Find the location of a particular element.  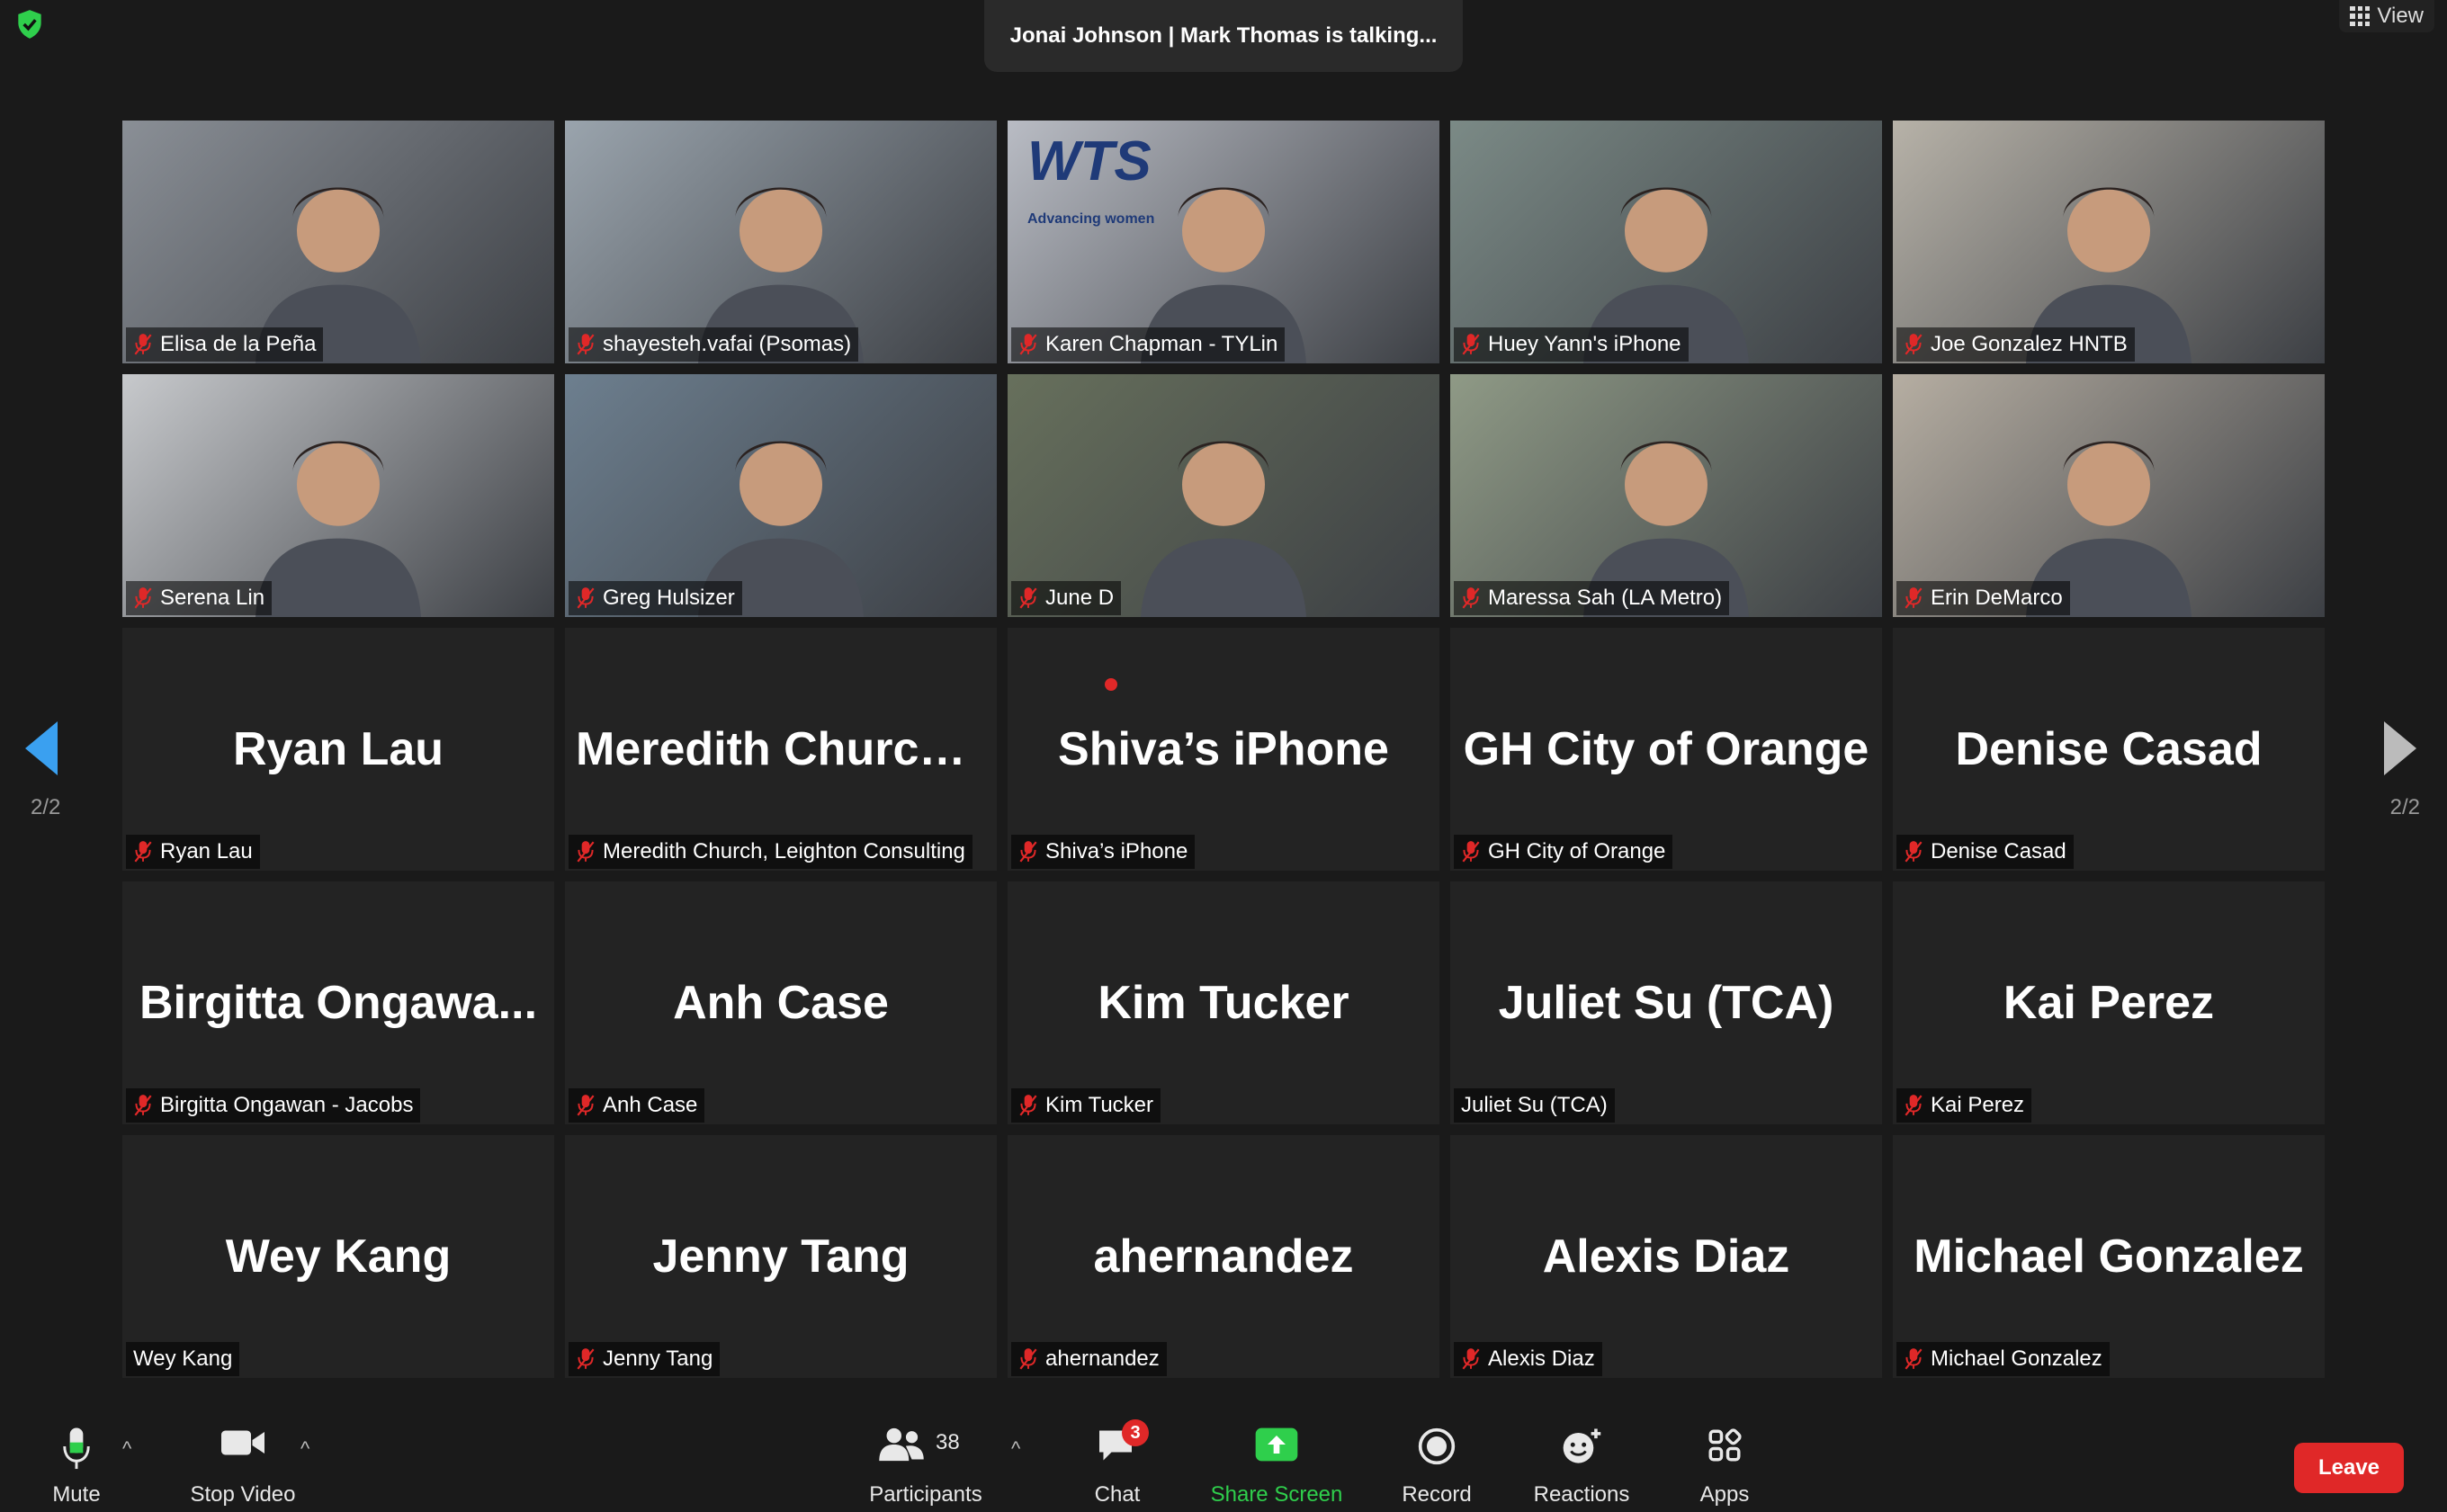

participant-tile: GH City of Orange GH City of Orange is located at coordinates (1666, 749).